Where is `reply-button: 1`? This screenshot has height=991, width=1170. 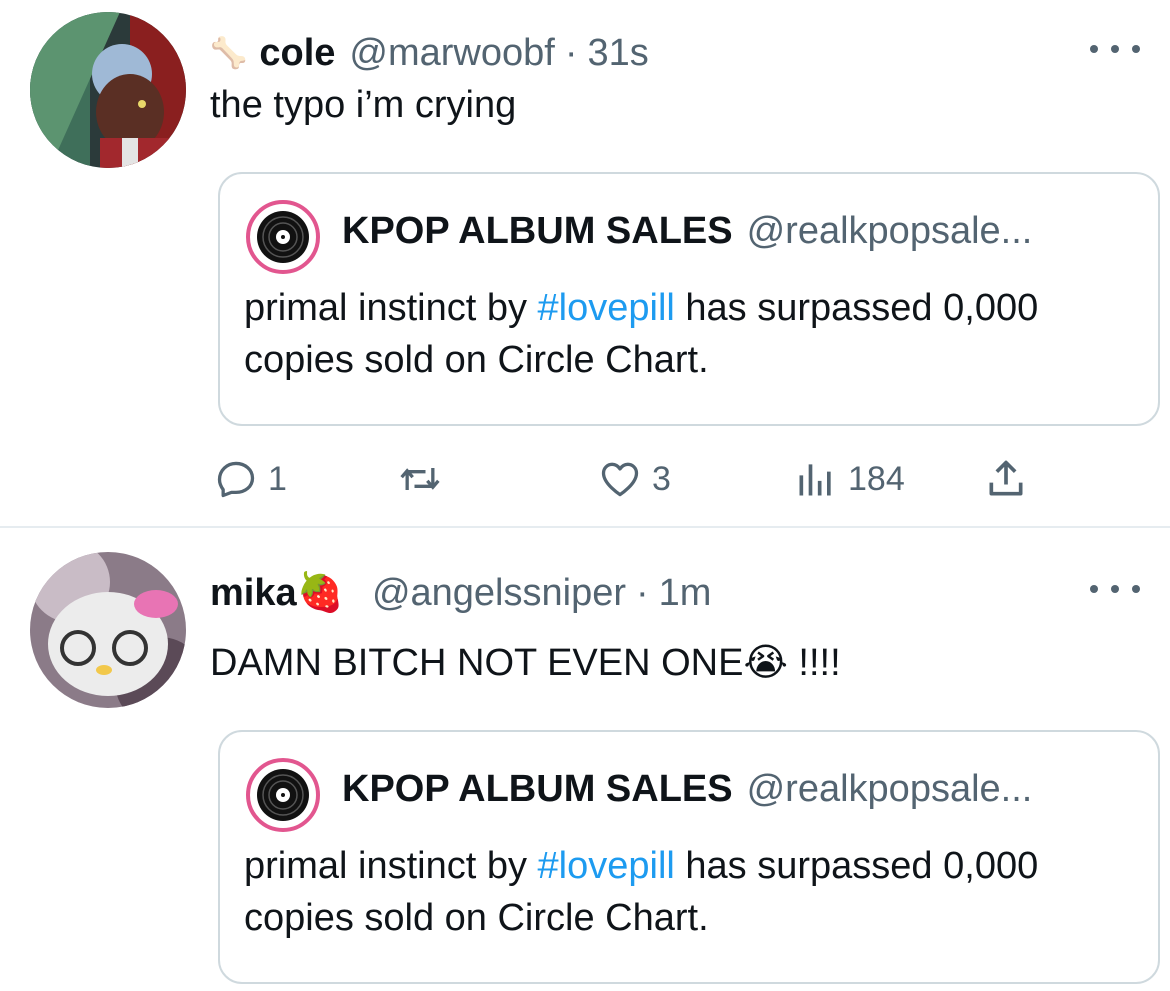 reply-button: 1 is located at coordinates (250, 479).